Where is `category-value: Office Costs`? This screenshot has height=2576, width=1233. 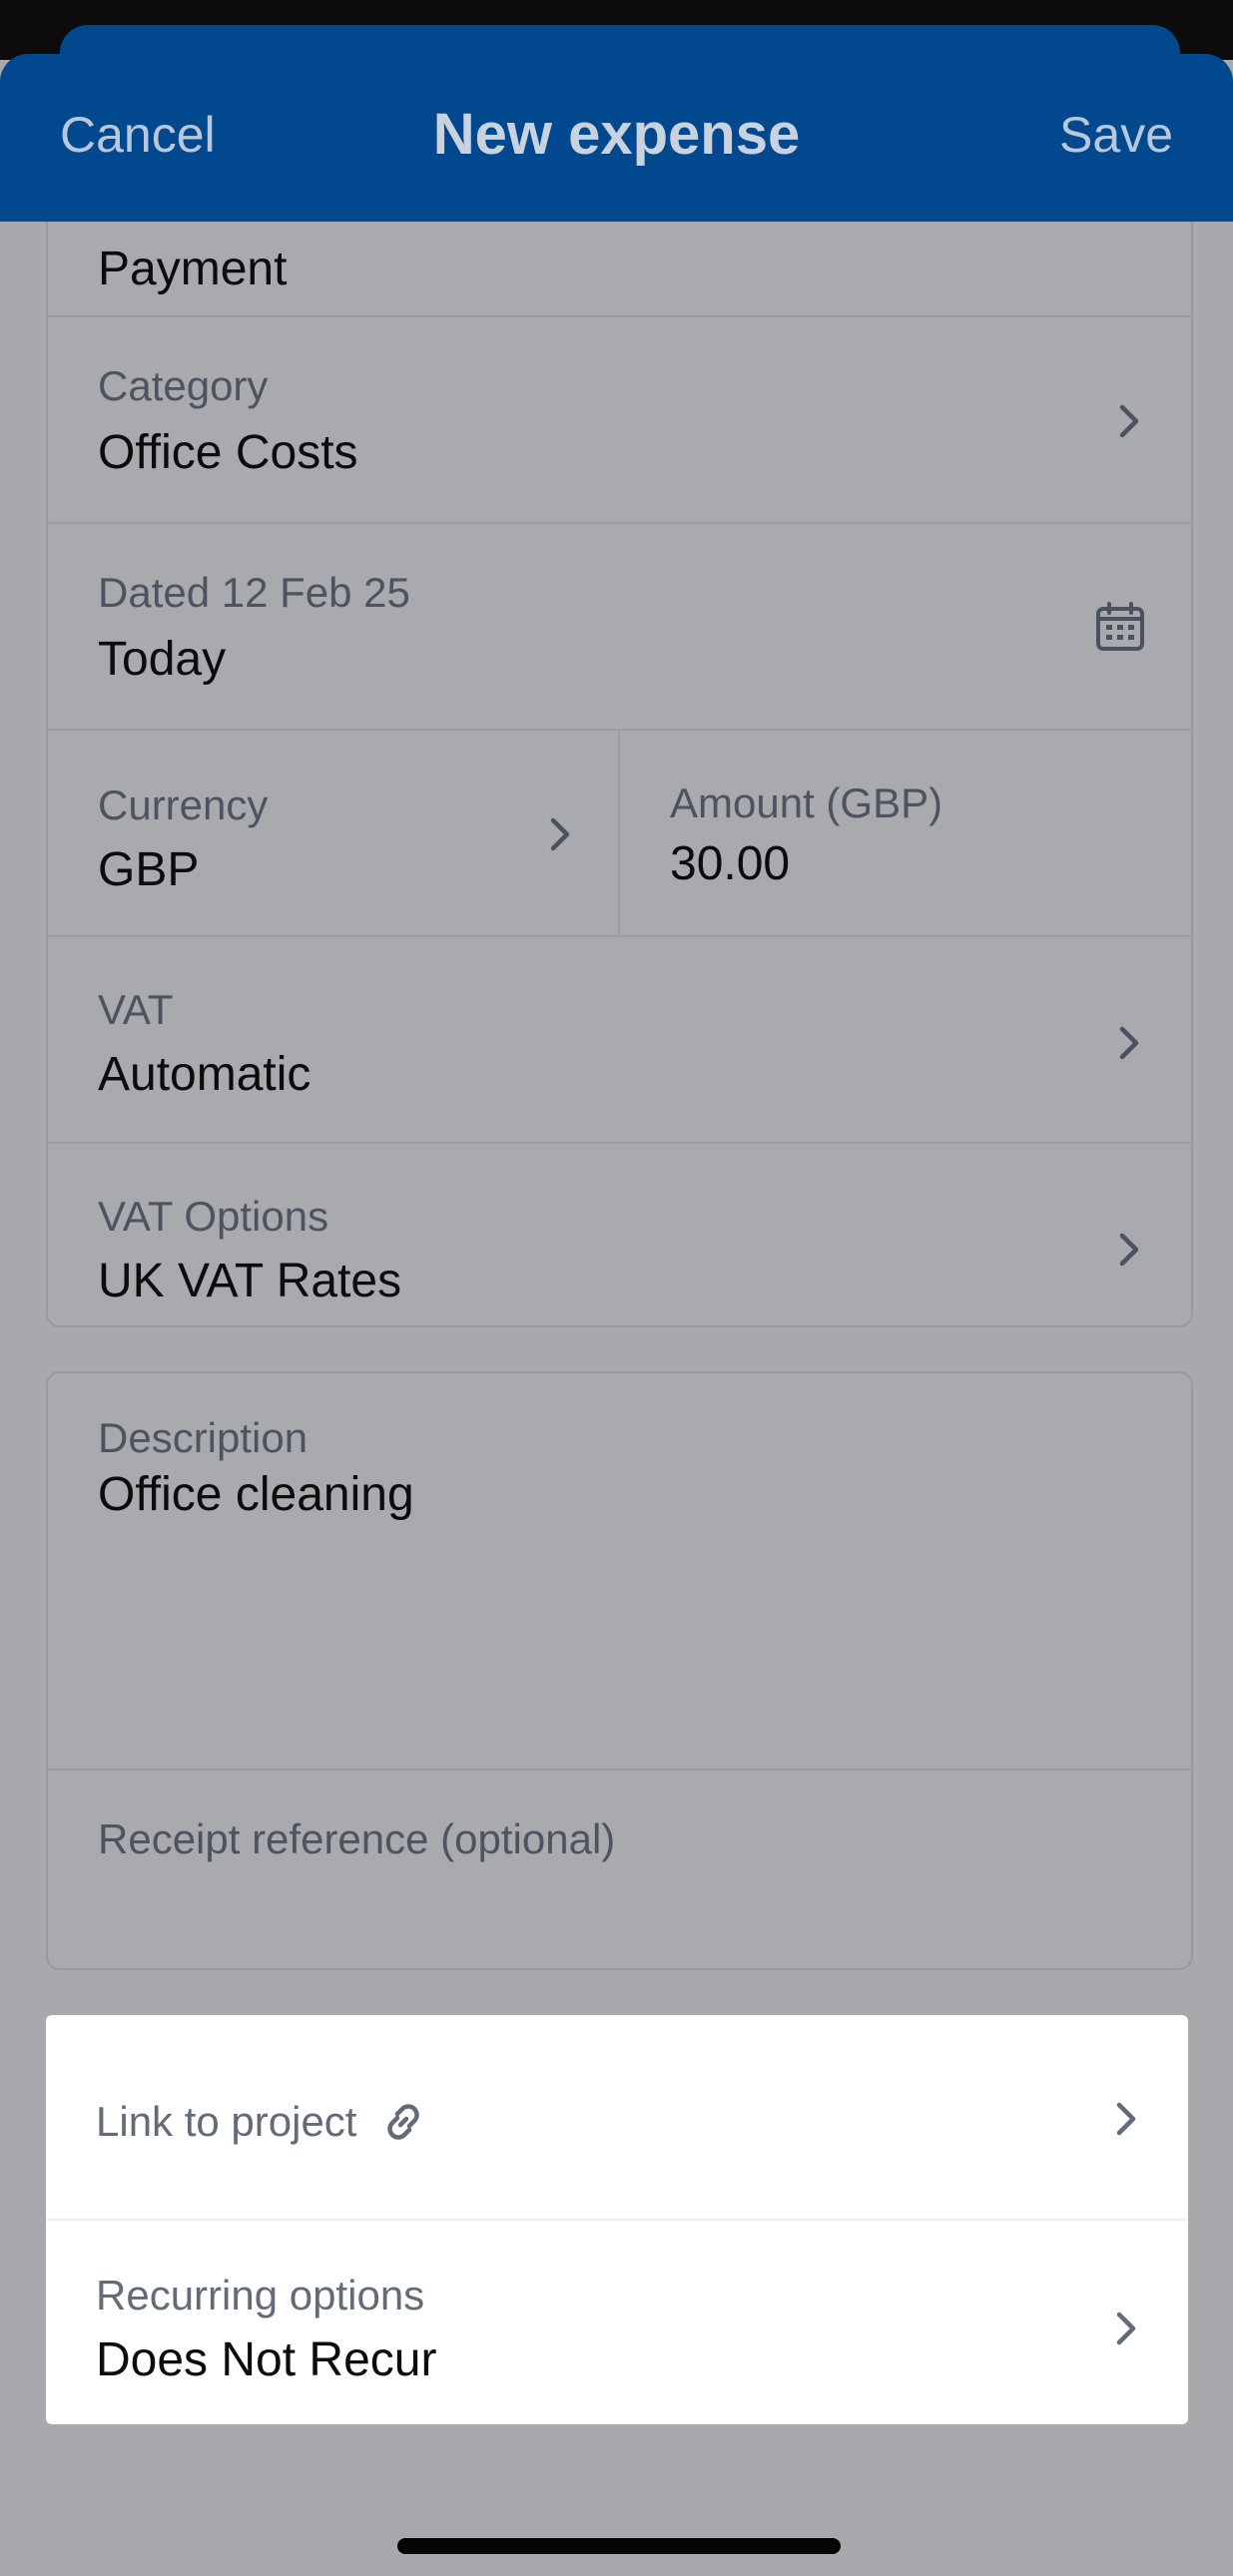 category-value: Office Costs is located at coordinates (228, 453).